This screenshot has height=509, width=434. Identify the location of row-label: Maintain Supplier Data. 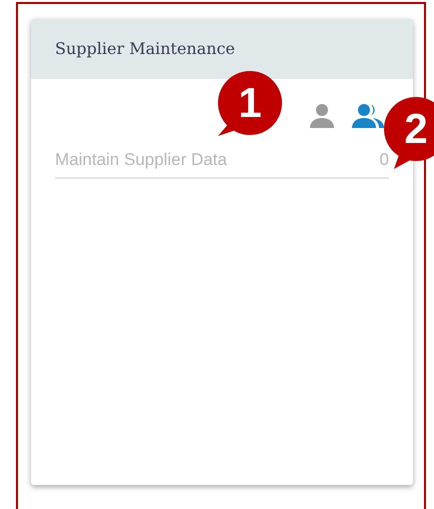
(141, 160).